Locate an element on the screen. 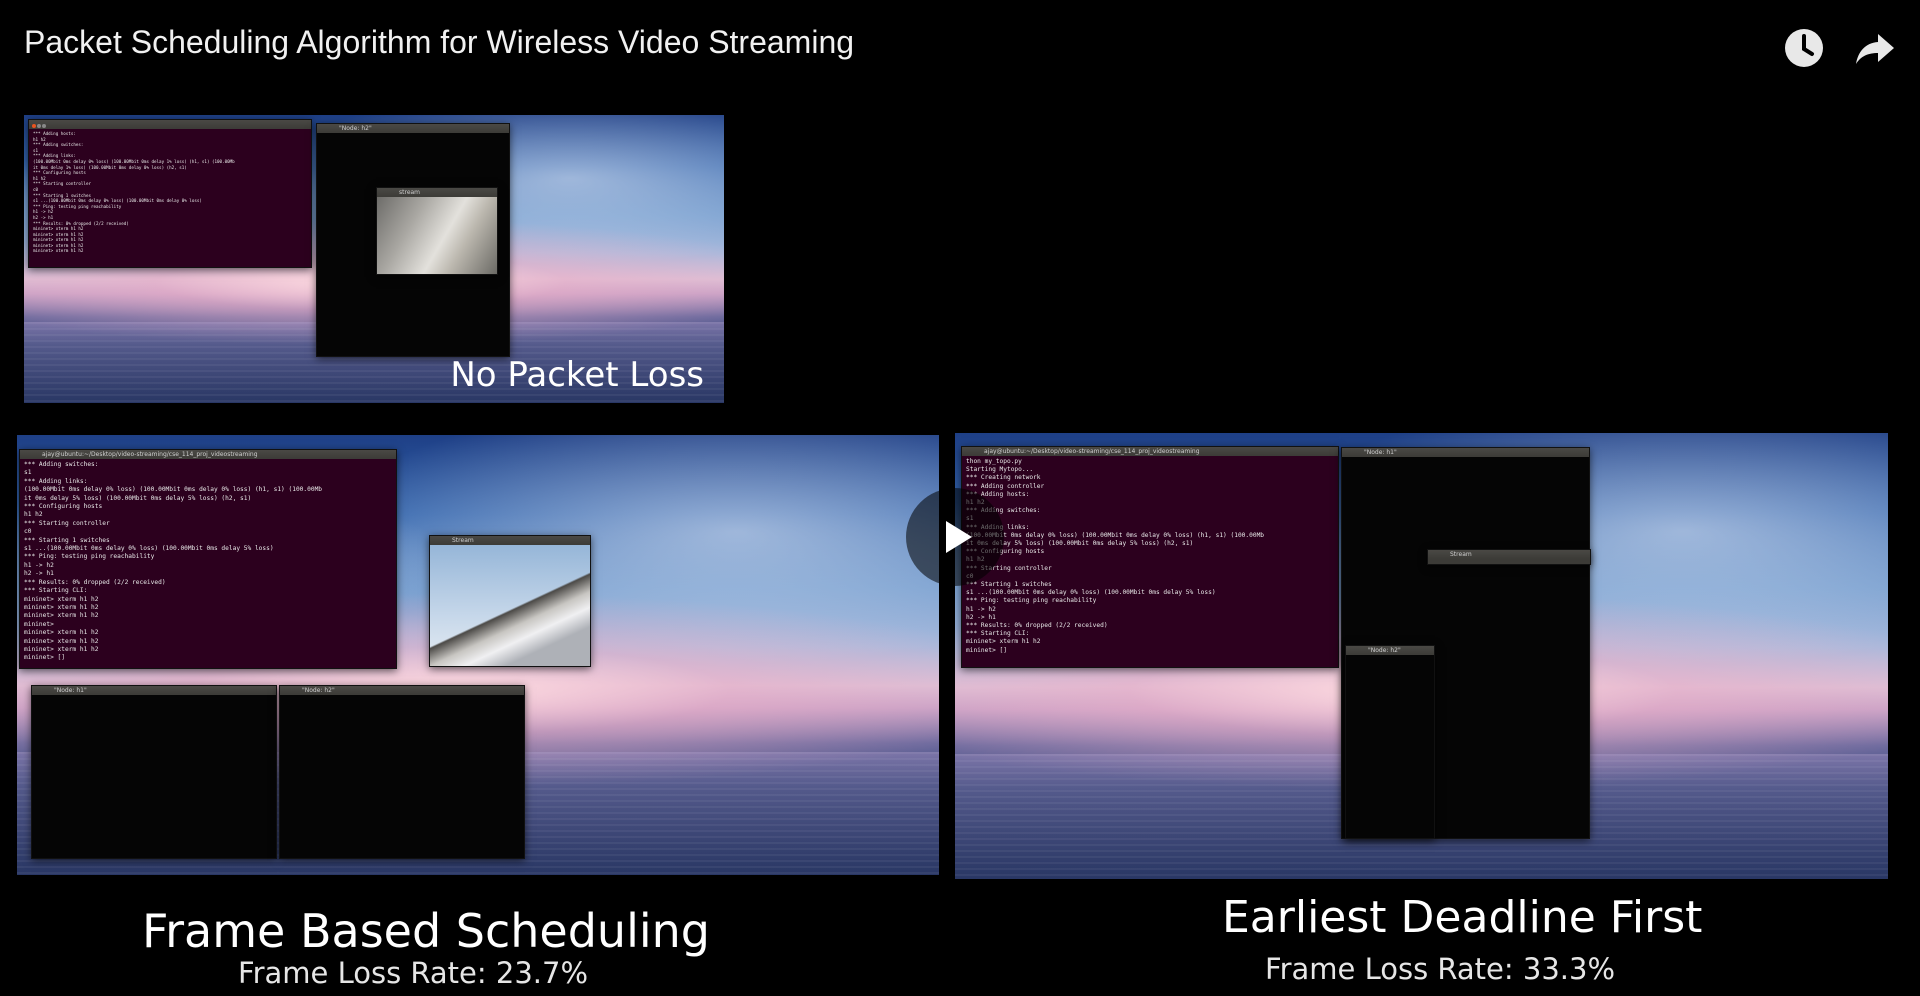 This screenshot has width=1920, height=996. terminal-titlebar is located at coordinates (170, 124).